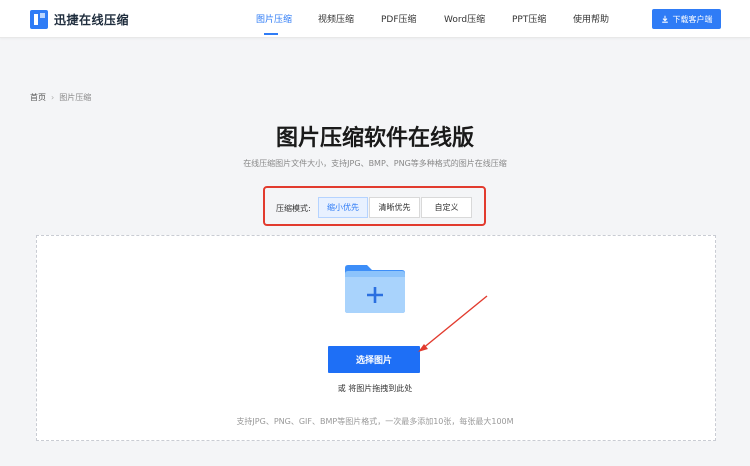 The height and width of the screenshot is (466, 750). Describe the element at coordinates (464, 18) in the screenshot. I see `nav-word-compress: Word压缩` at that location.